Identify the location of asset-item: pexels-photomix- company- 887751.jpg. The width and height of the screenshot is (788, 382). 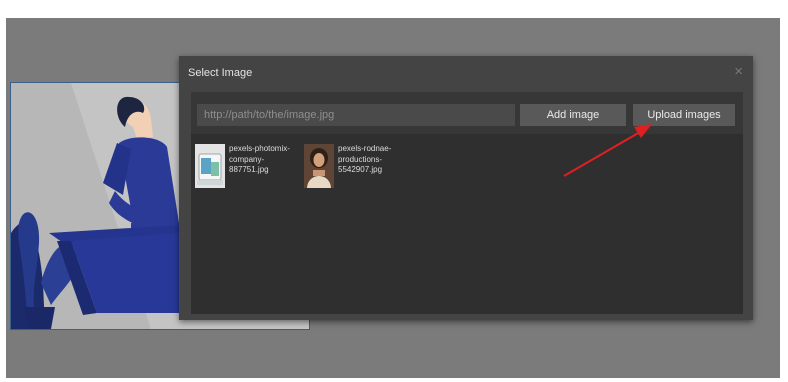
(247, 166).